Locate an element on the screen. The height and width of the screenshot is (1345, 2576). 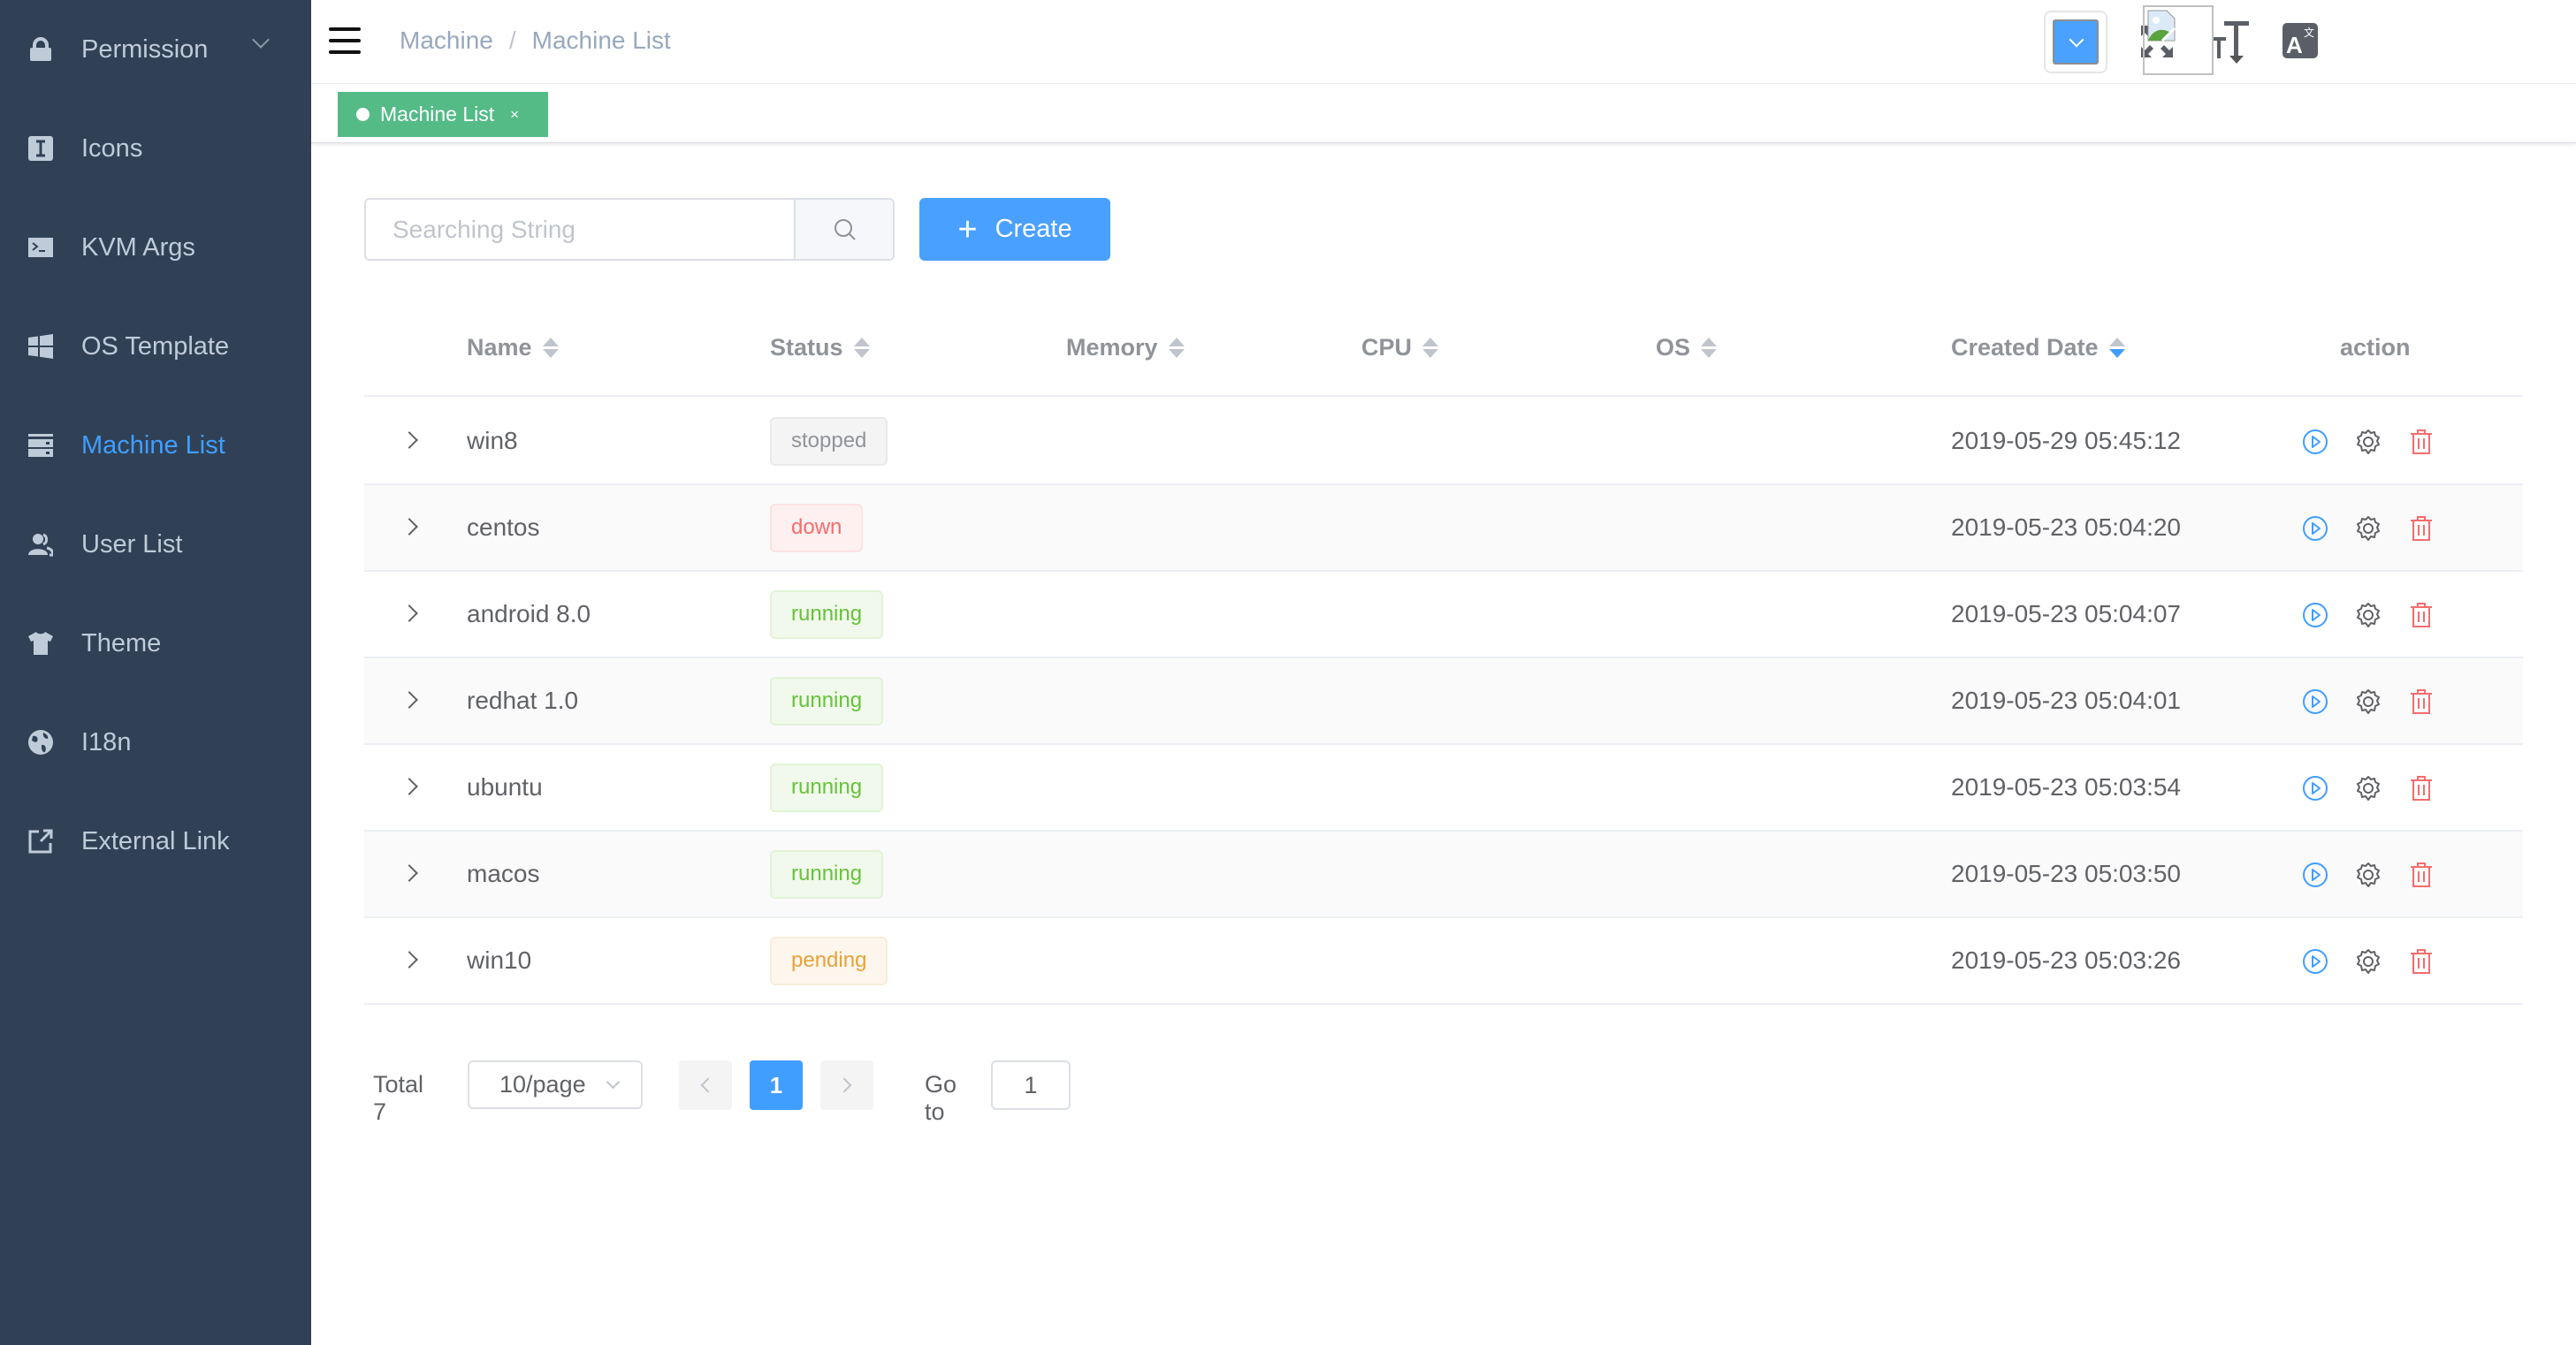
translate-icon: A文 is located at coordinates (2300, 40).